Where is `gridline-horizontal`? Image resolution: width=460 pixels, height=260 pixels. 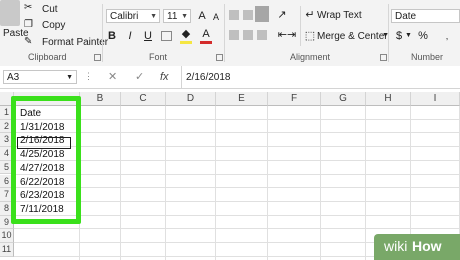
gridline-horizontal is located at coordinates (237, 229).